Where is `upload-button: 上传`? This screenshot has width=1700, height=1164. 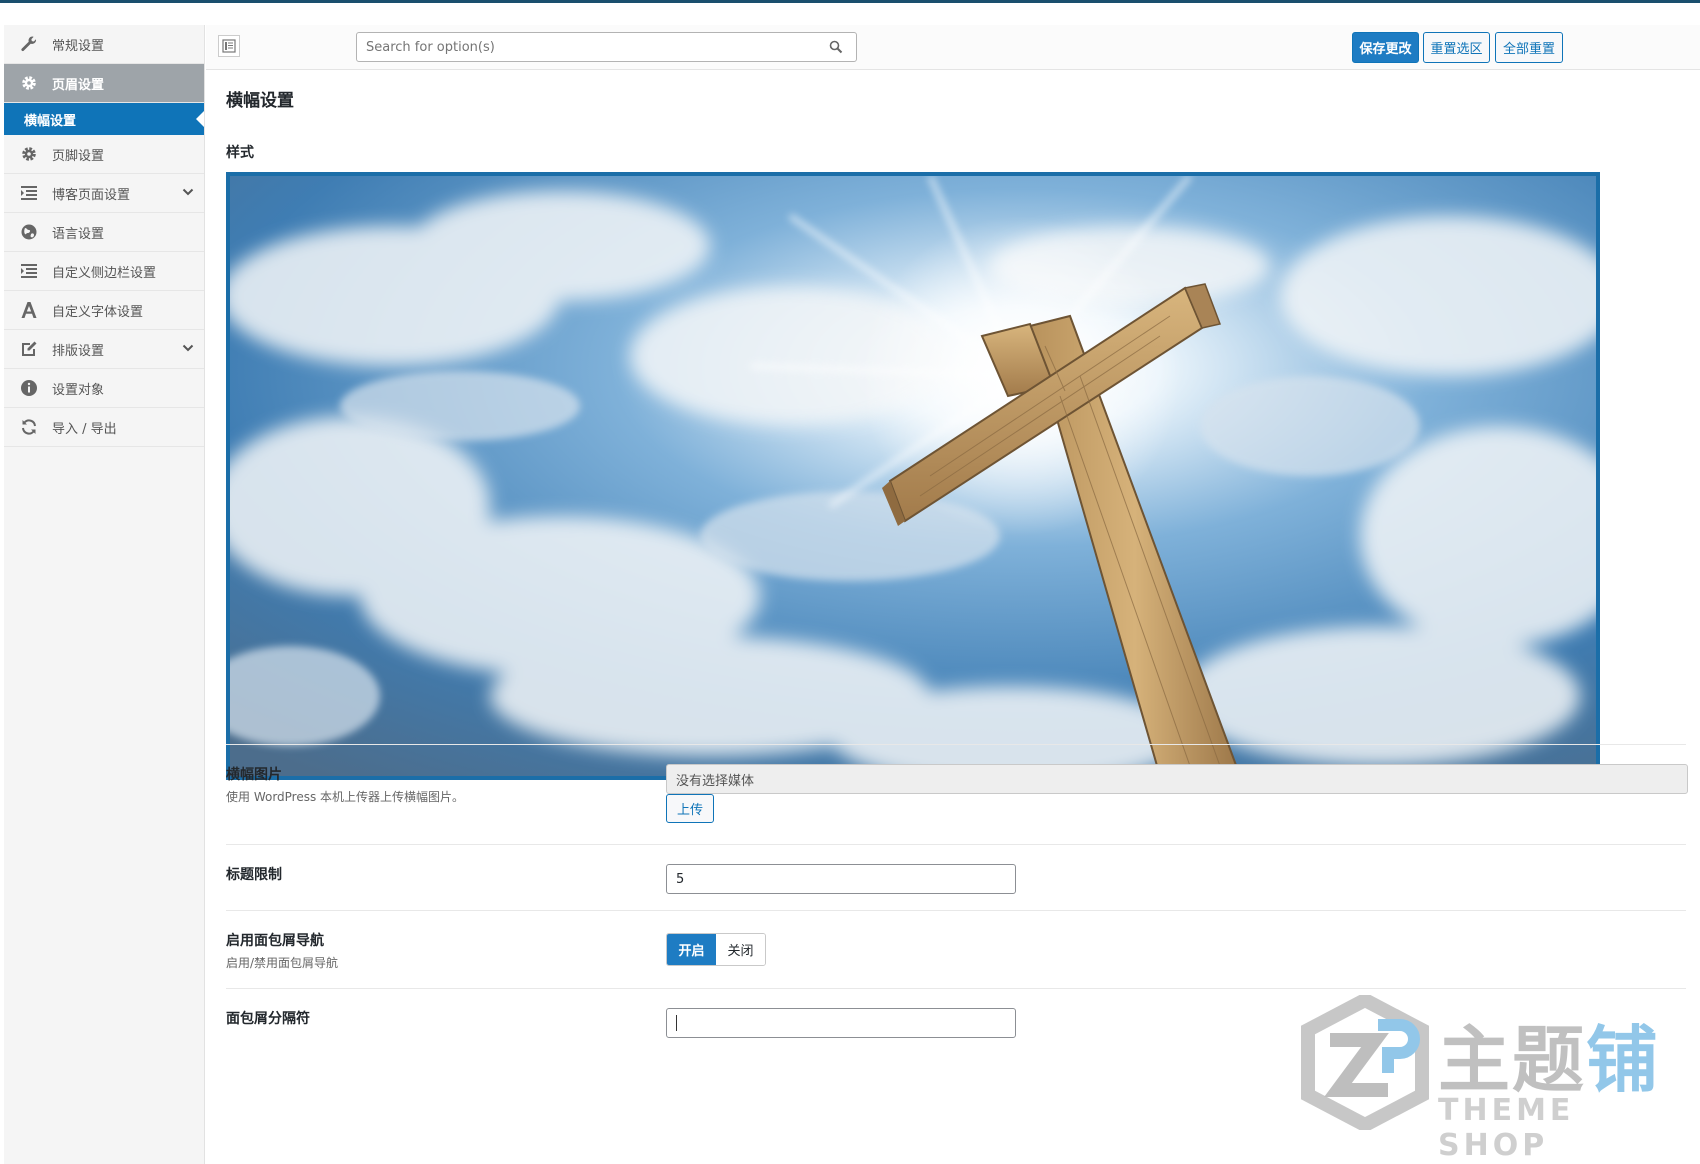
upload-button: 上传 is located at coordinates (690, 808).